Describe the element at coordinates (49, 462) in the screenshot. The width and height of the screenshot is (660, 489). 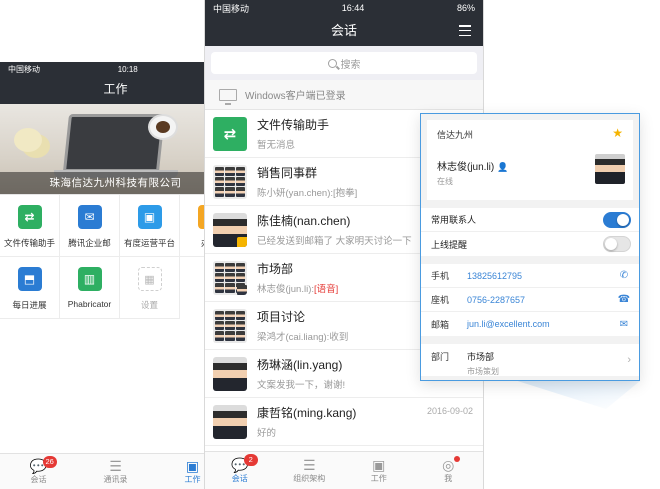
I see `unread-badge: 26` at that location.